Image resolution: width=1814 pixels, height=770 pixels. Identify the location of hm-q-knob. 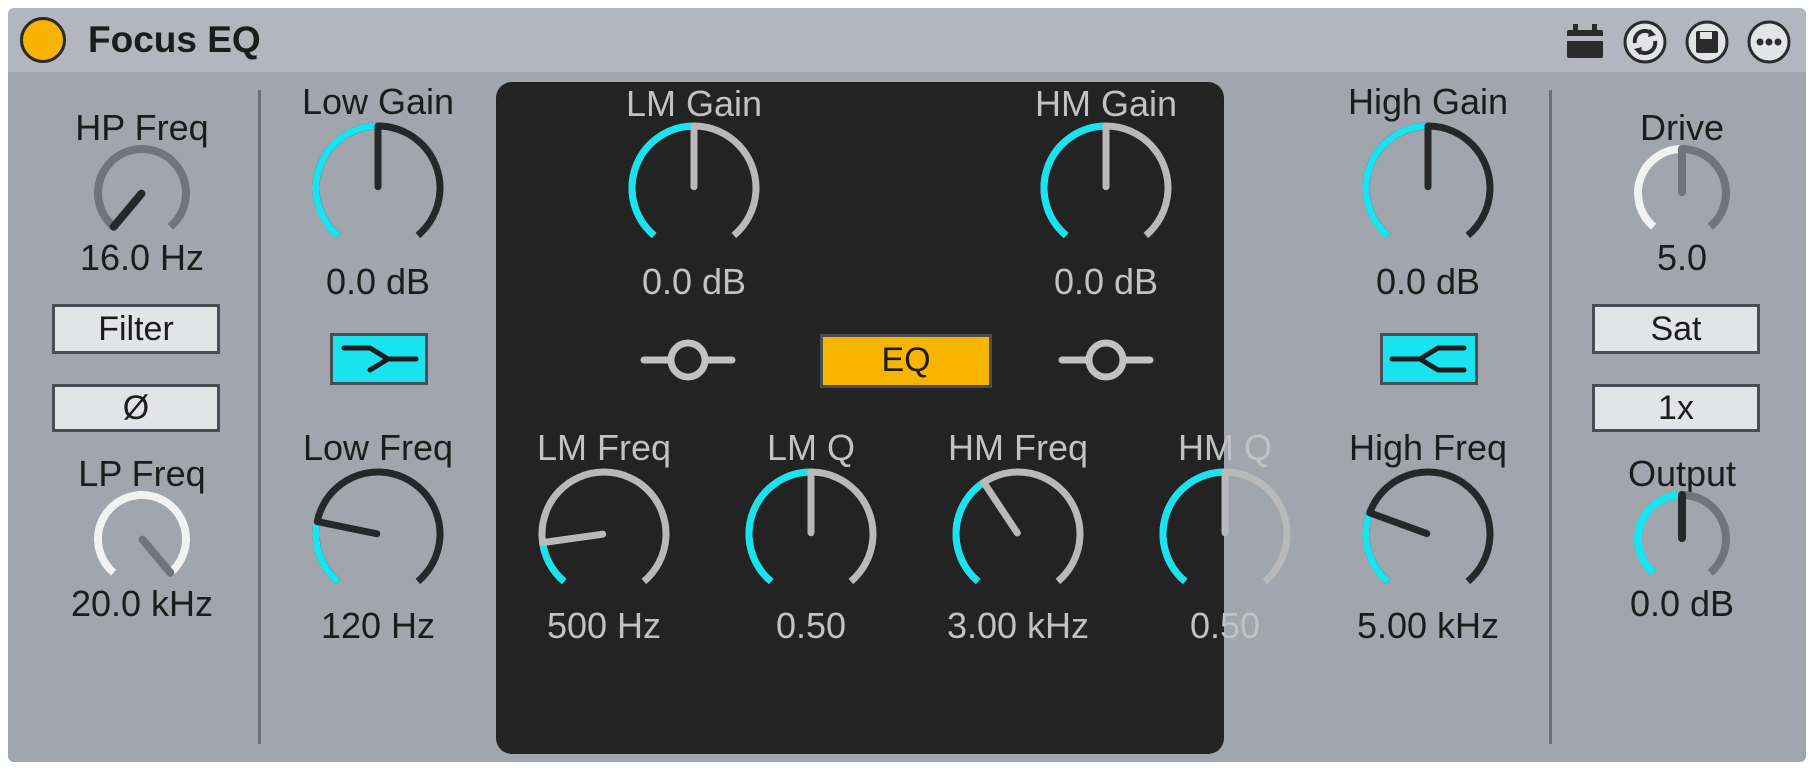
(1225, 534).